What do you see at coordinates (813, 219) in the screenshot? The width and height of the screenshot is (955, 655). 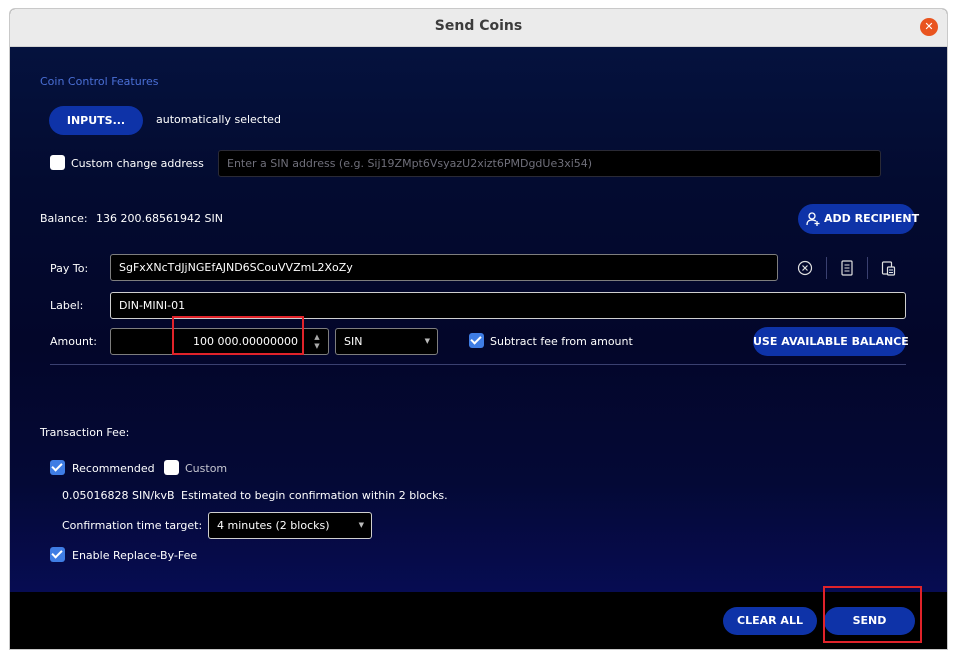 I see `add-user-icon` at bounding box center [813, 219].